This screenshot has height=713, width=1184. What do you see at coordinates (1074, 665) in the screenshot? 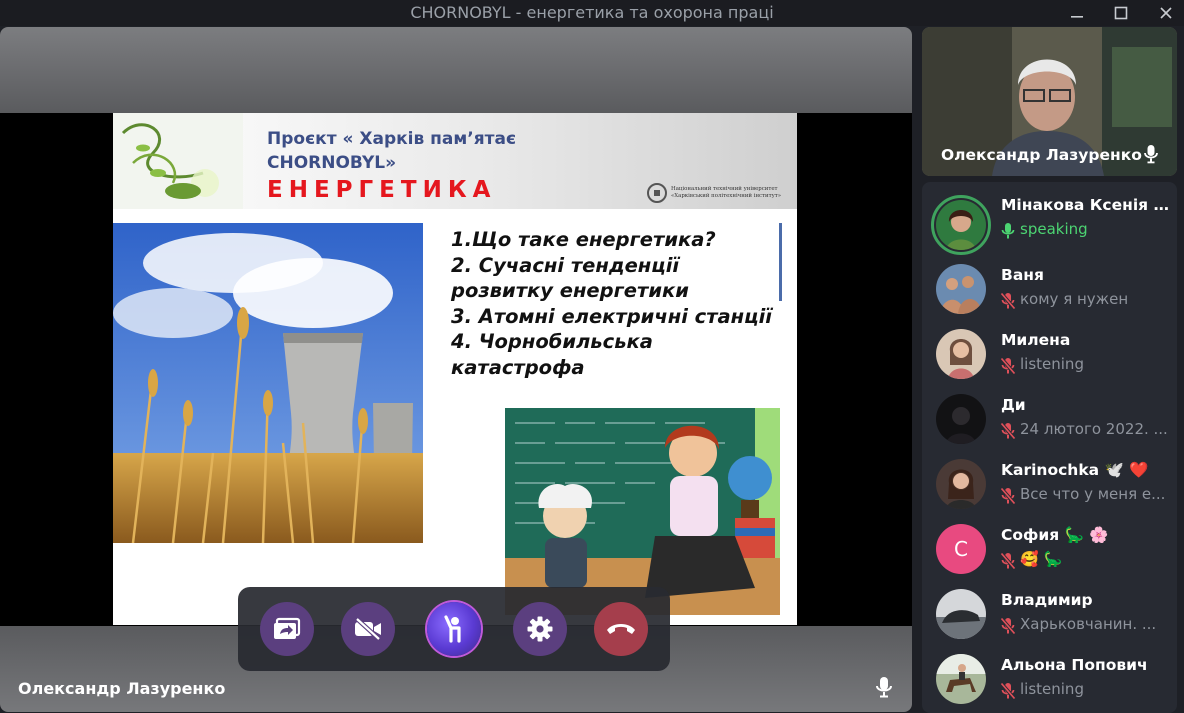
I see `participant-name: Альона Попович` at bounding box center [1074, 665].